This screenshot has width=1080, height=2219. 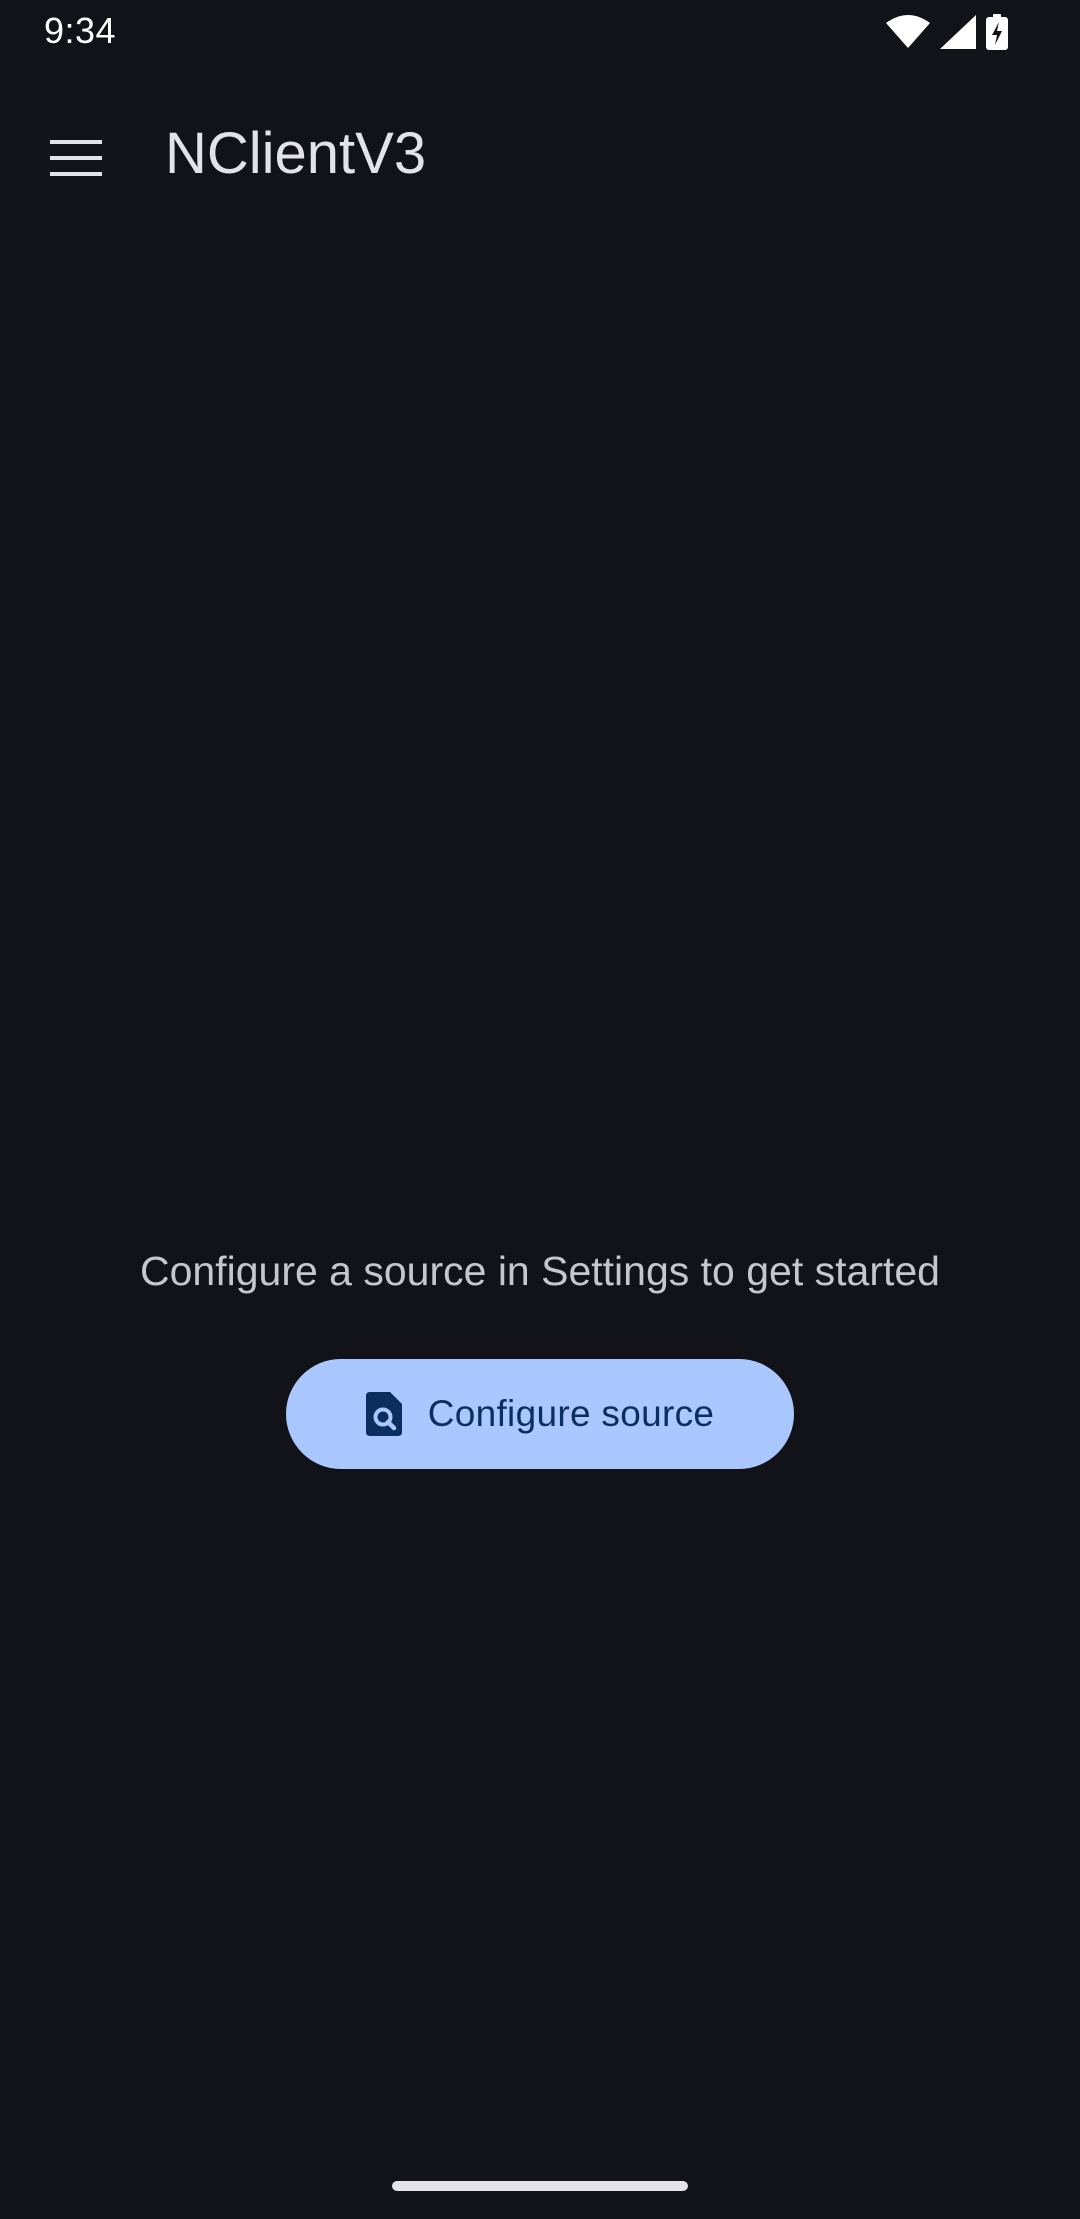 What do you see at coordinates (997, 32) in the screenshot?
I see `battery-charging-icon` at bounding box center [997, 32].